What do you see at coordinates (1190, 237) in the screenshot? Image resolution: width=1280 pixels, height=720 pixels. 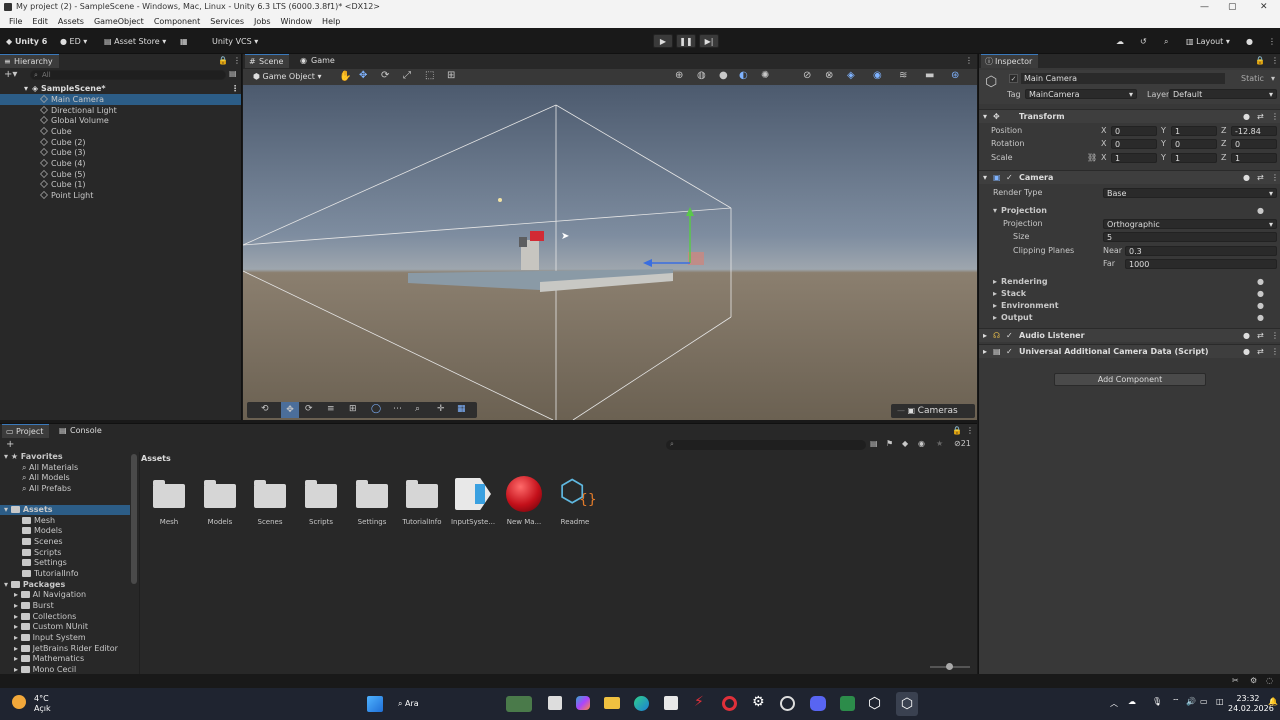 I see `size-field: 5` at bounding box center [1190, 237].